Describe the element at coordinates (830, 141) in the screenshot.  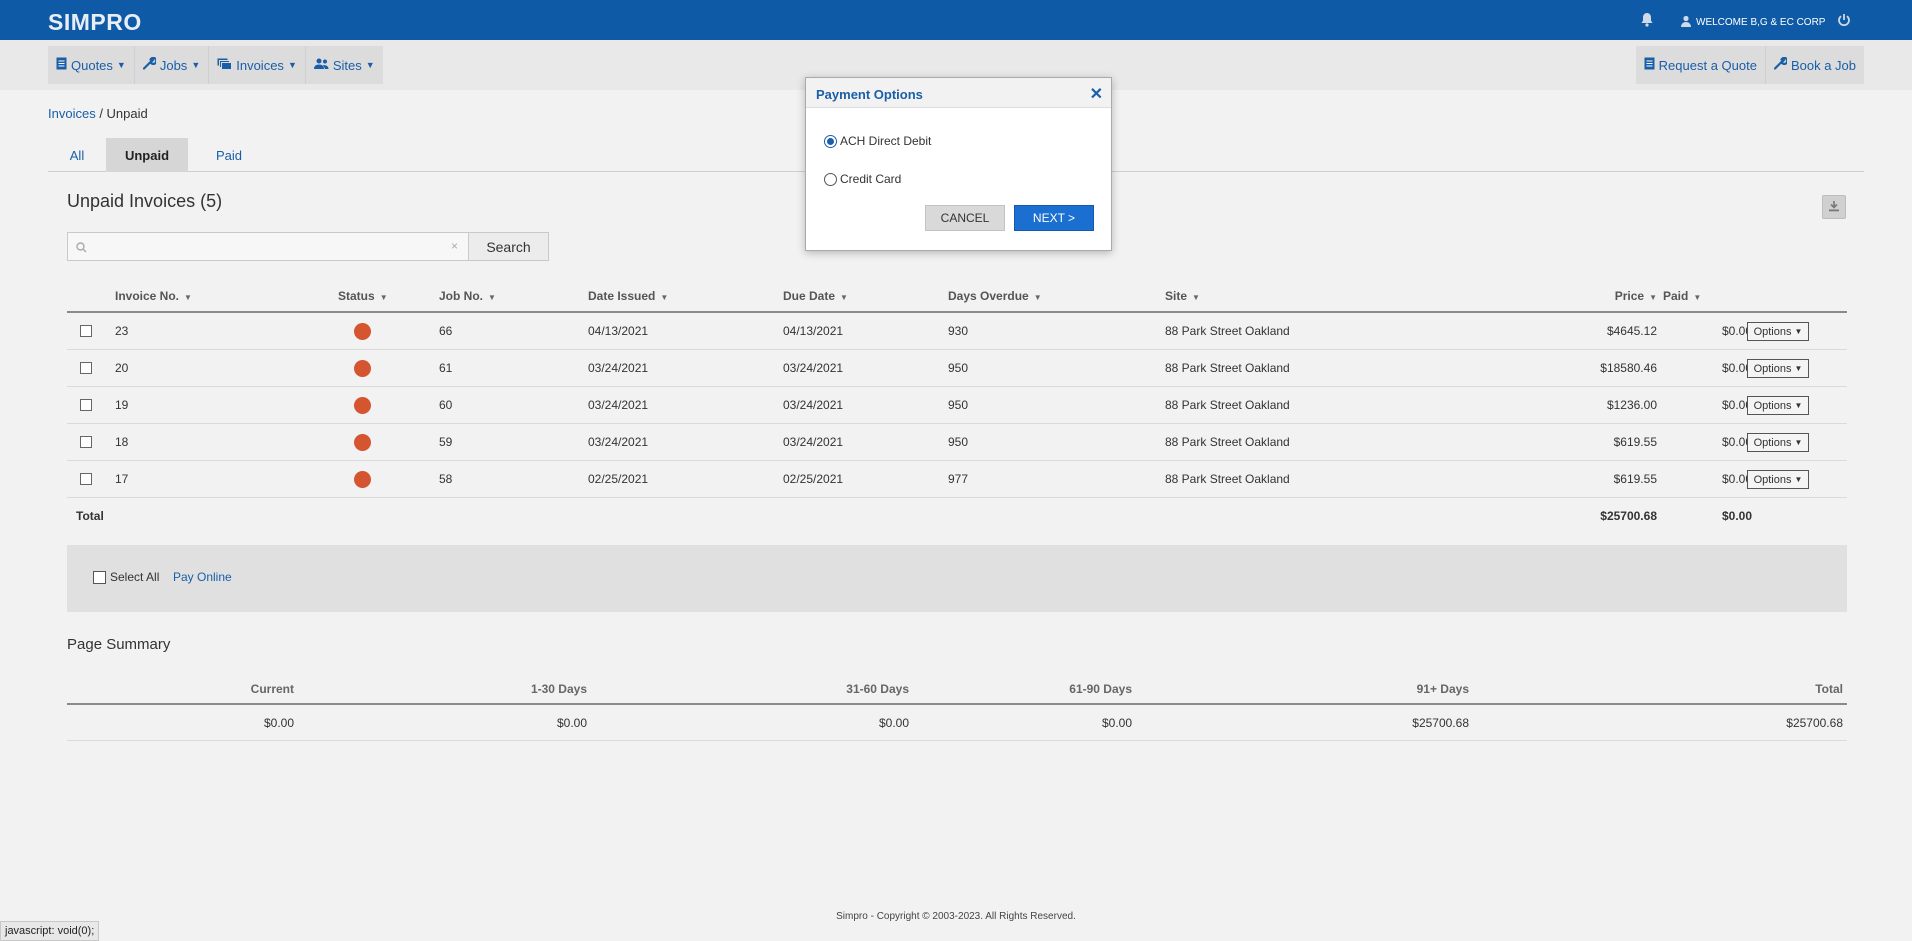
I see `radio-ach` at that location.